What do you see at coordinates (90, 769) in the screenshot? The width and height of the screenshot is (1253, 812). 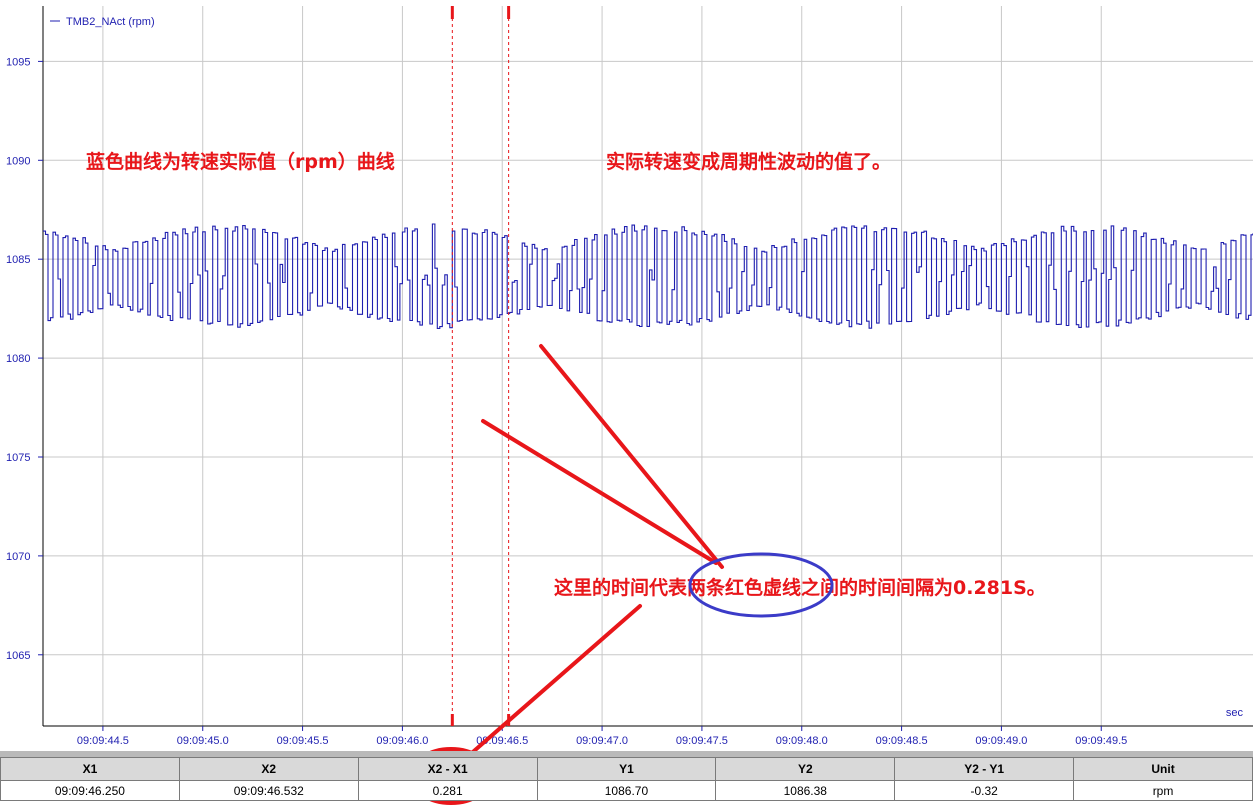 I see `header-x1: X1` at bounding box center [90, 769].